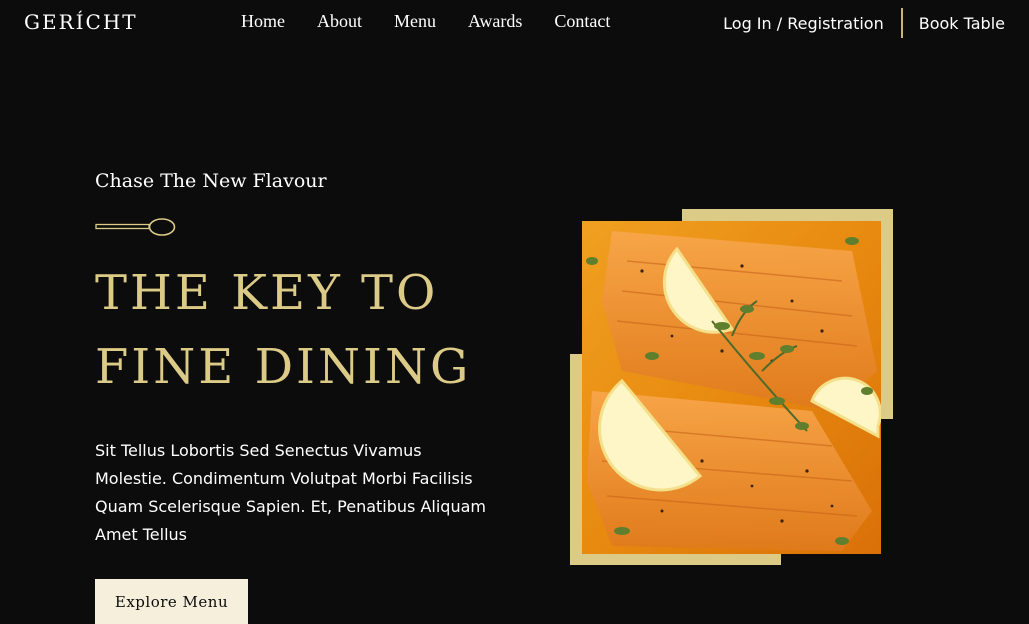 This screenshot has height=624, width=1029. What do you see at coordinates (803, 23) in the screenshot?
I see `login-registration-link: Log In / Registration` at bounding box center [803, 23].